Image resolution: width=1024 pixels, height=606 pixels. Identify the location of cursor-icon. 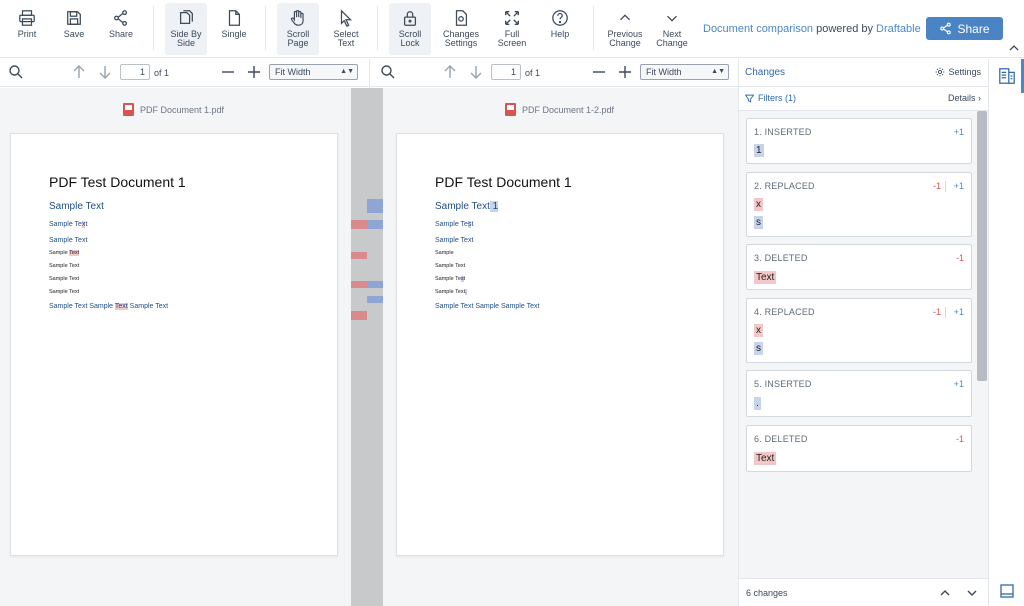
(346, 18).